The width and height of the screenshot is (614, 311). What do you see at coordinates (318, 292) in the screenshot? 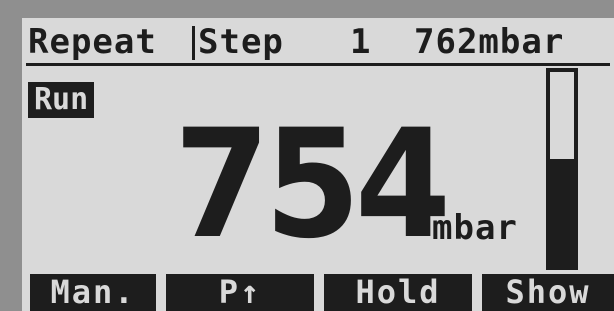
I see `softkey-bar: Man. P↑ Hold Show` at bounding box center [318, 292].